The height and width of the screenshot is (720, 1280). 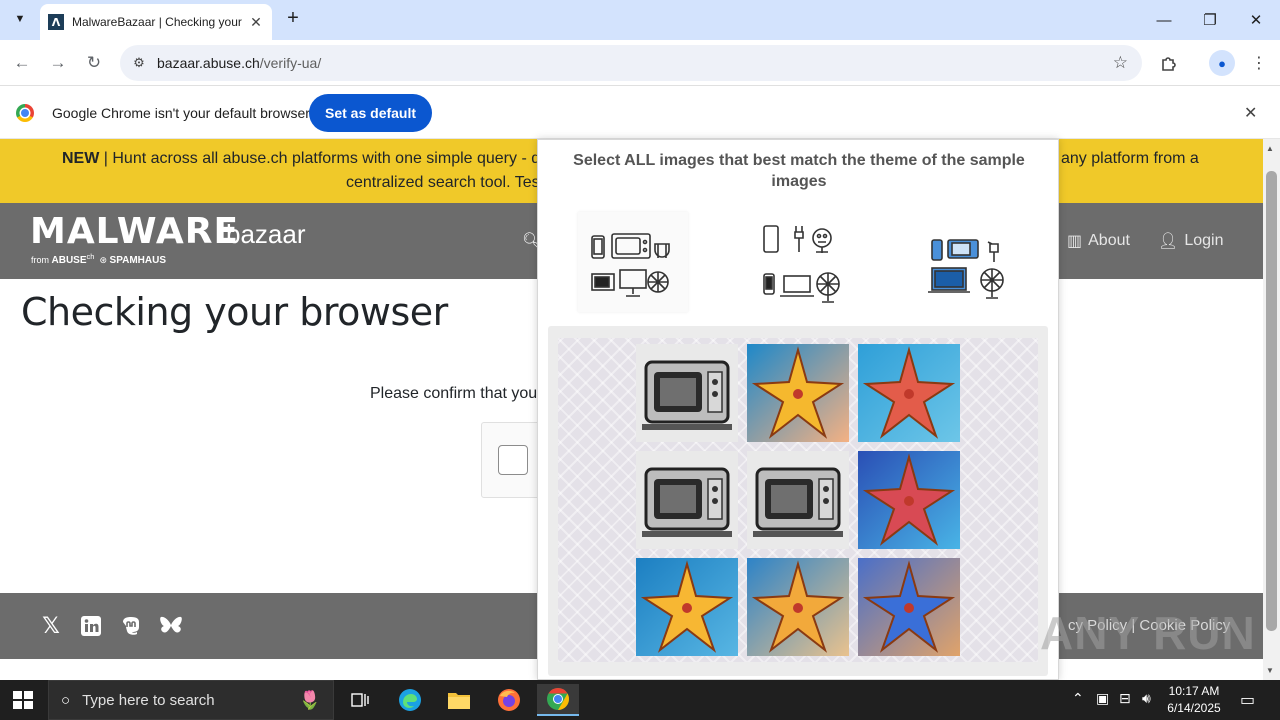 I want to click on captcha-tile-microwave-r2c2, so click(x=798, y=500).